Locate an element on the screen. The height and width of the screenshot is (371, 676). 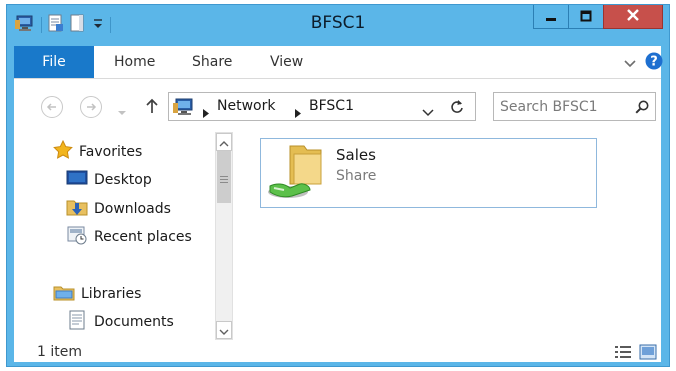
share-item-sales: Sales Share is located at coordinates (428, 173).